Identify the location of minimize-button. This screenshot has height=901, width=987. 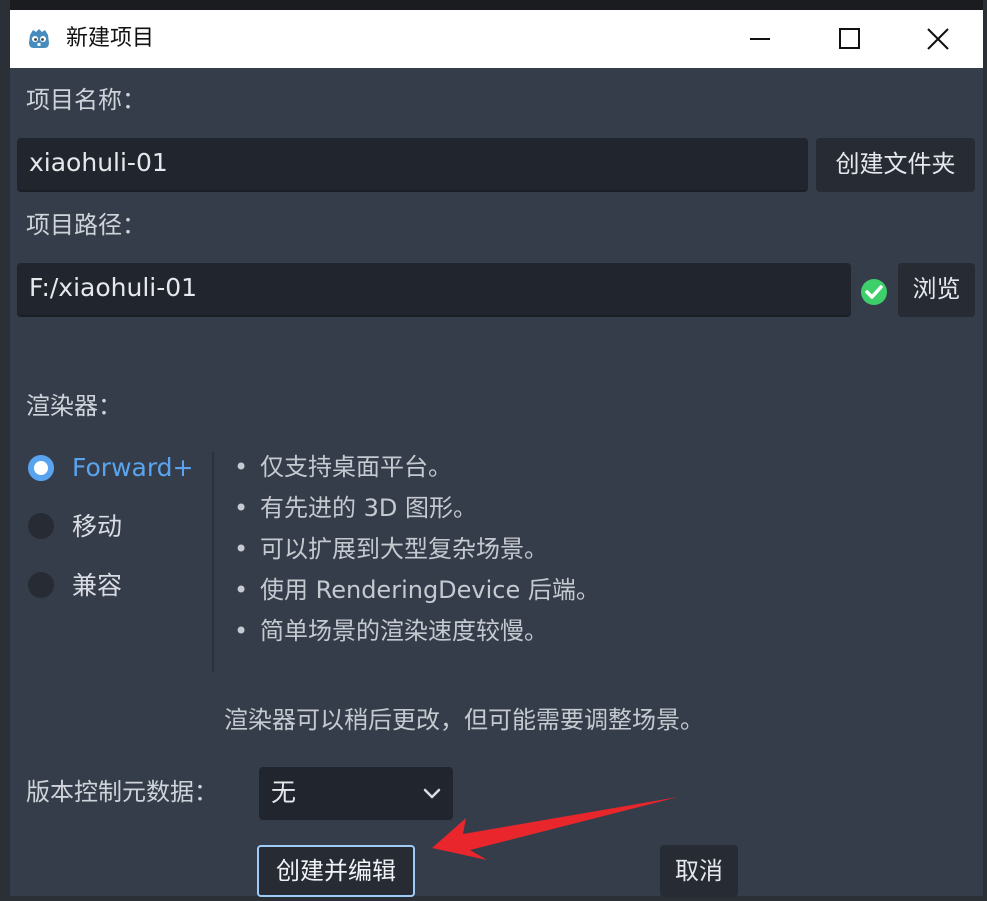
(760, 39).